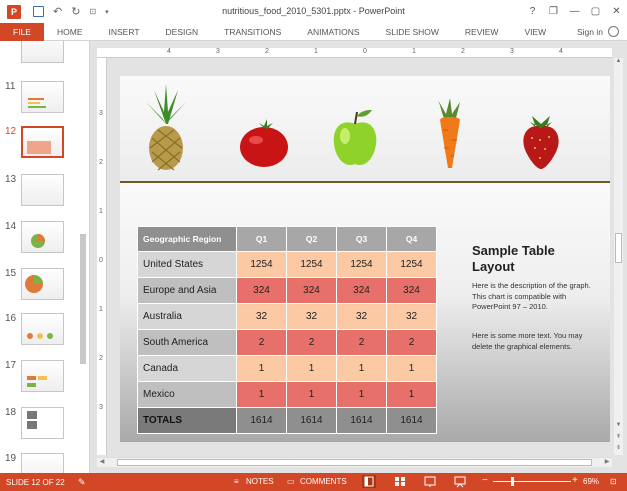  I want to click on thumbnail-slide-17: 17, so click(40, 380).